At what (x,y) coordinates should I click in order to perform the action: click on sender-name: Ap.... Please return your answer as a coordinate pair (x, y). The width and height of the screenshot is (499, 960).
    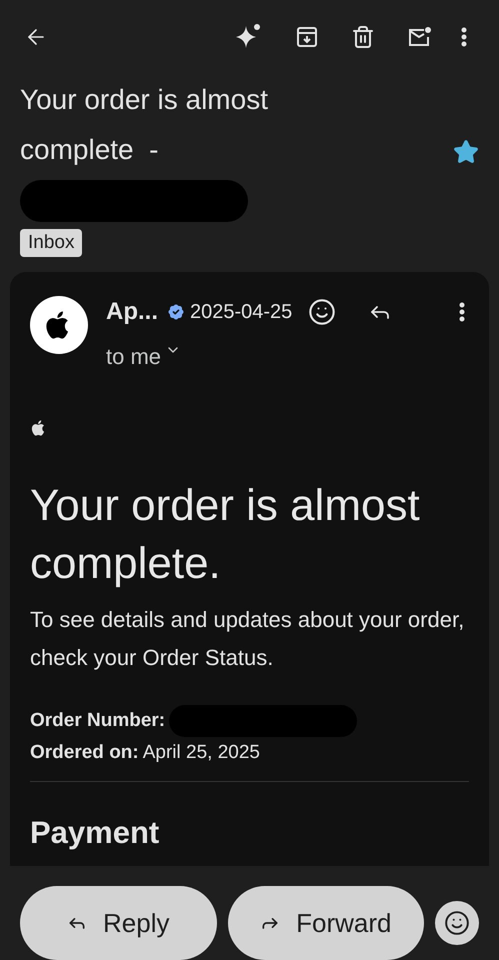
    Looking at the image, I should click on (132, 311).